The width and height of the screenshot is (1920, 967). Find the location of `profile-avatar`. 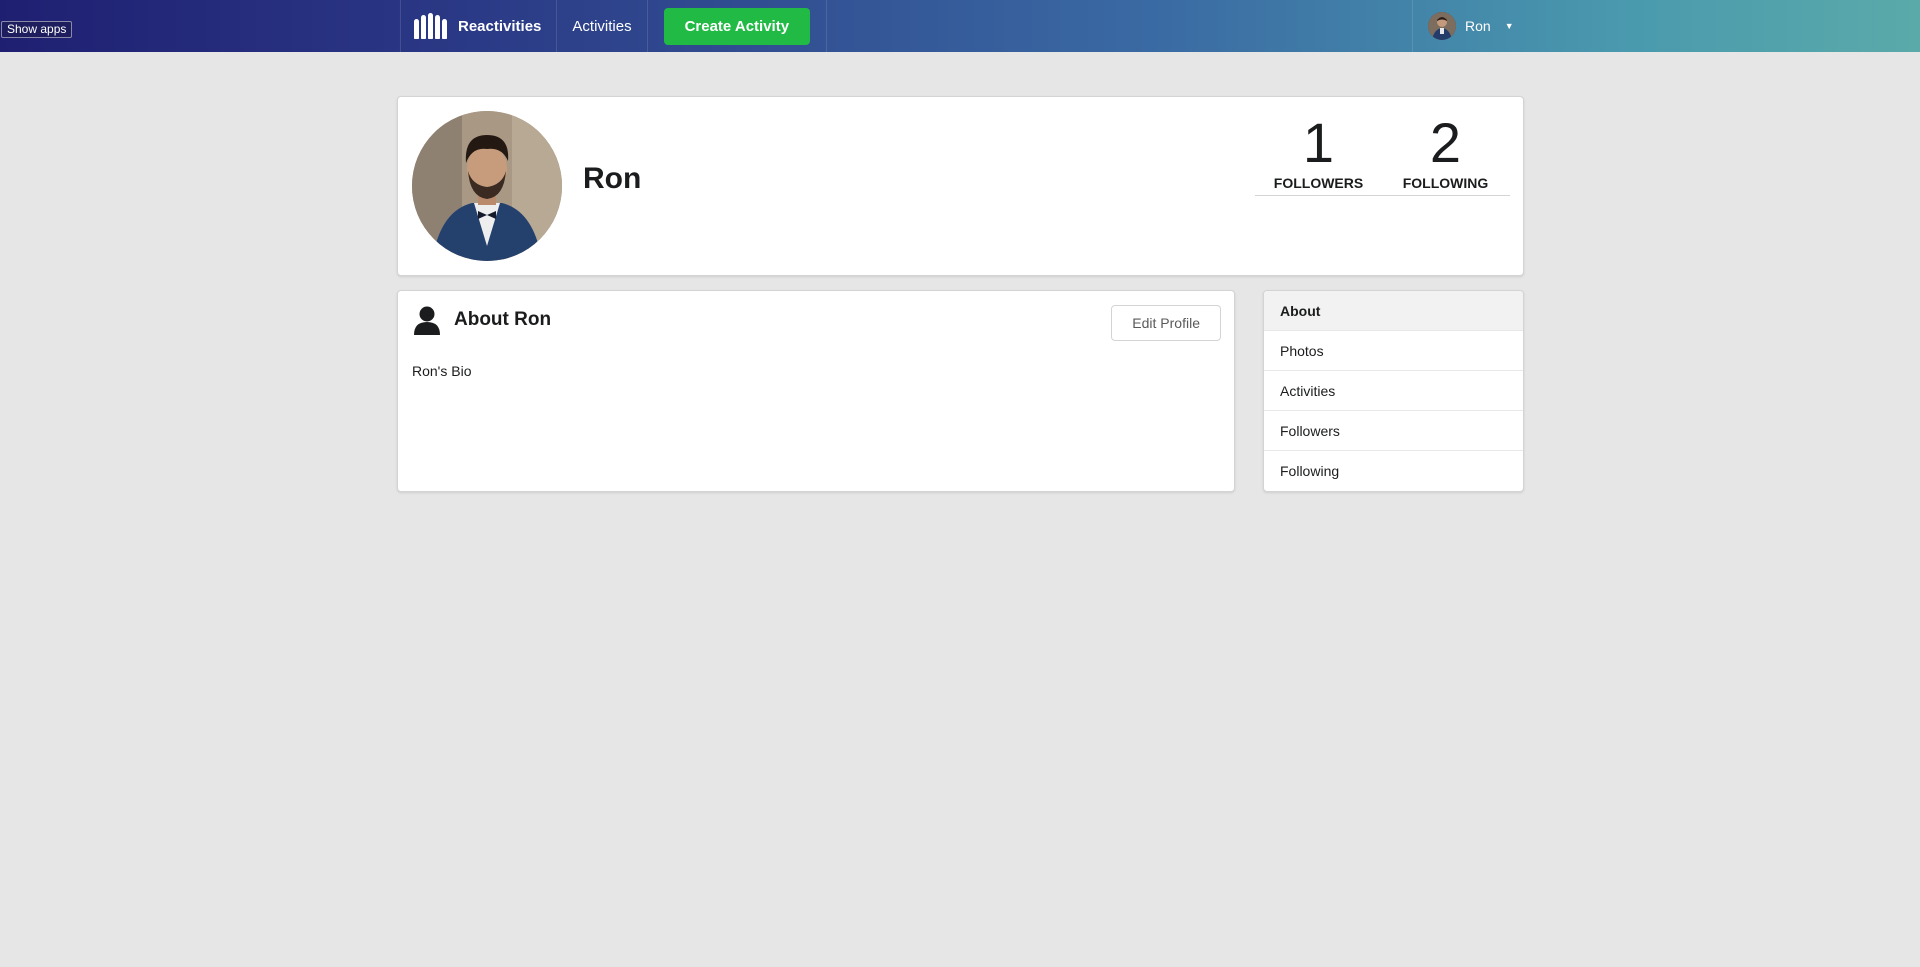

profile-avatar is located at coordinates (487, 186).